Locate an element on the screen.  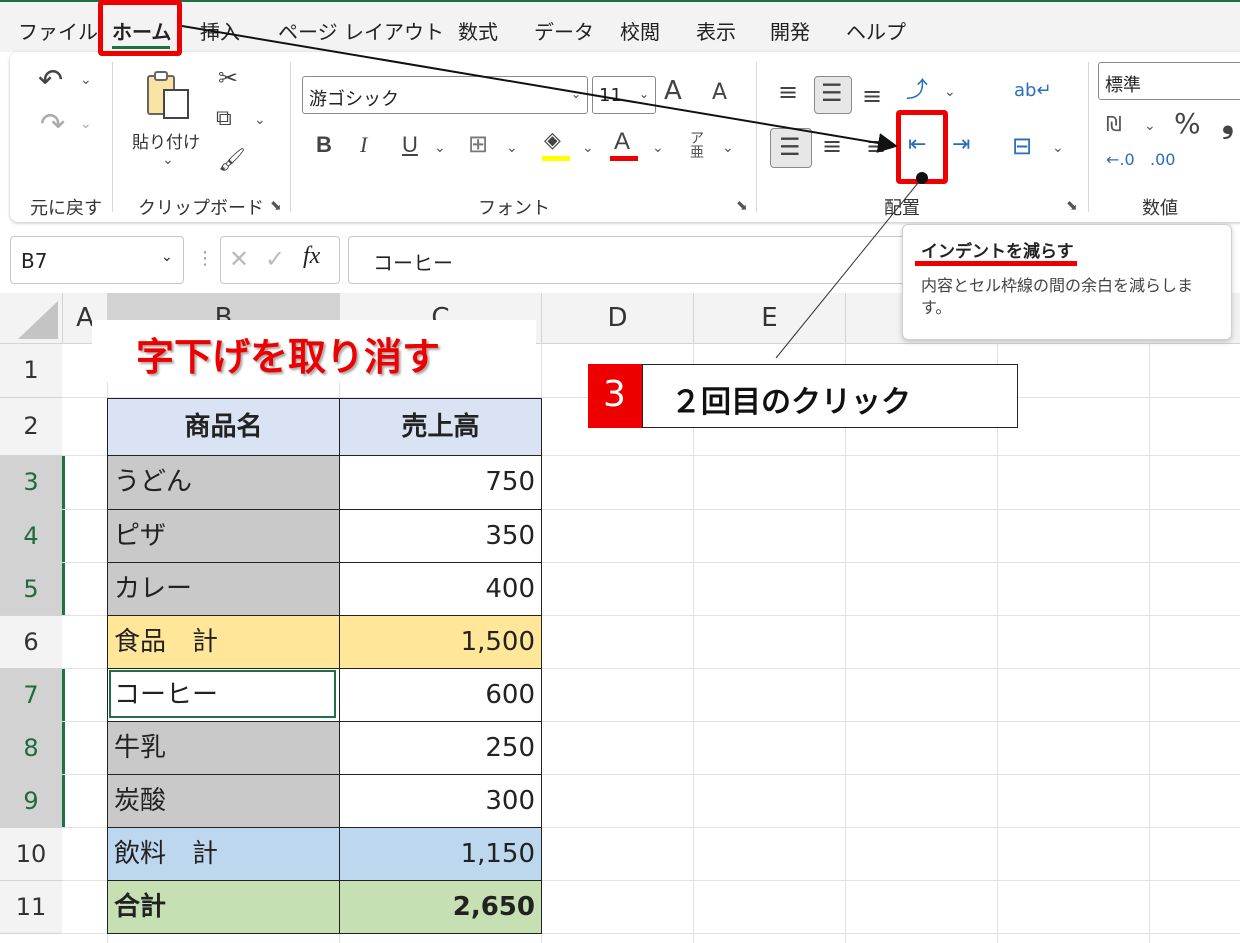
connector-dot is located at coordinates (922, 178).